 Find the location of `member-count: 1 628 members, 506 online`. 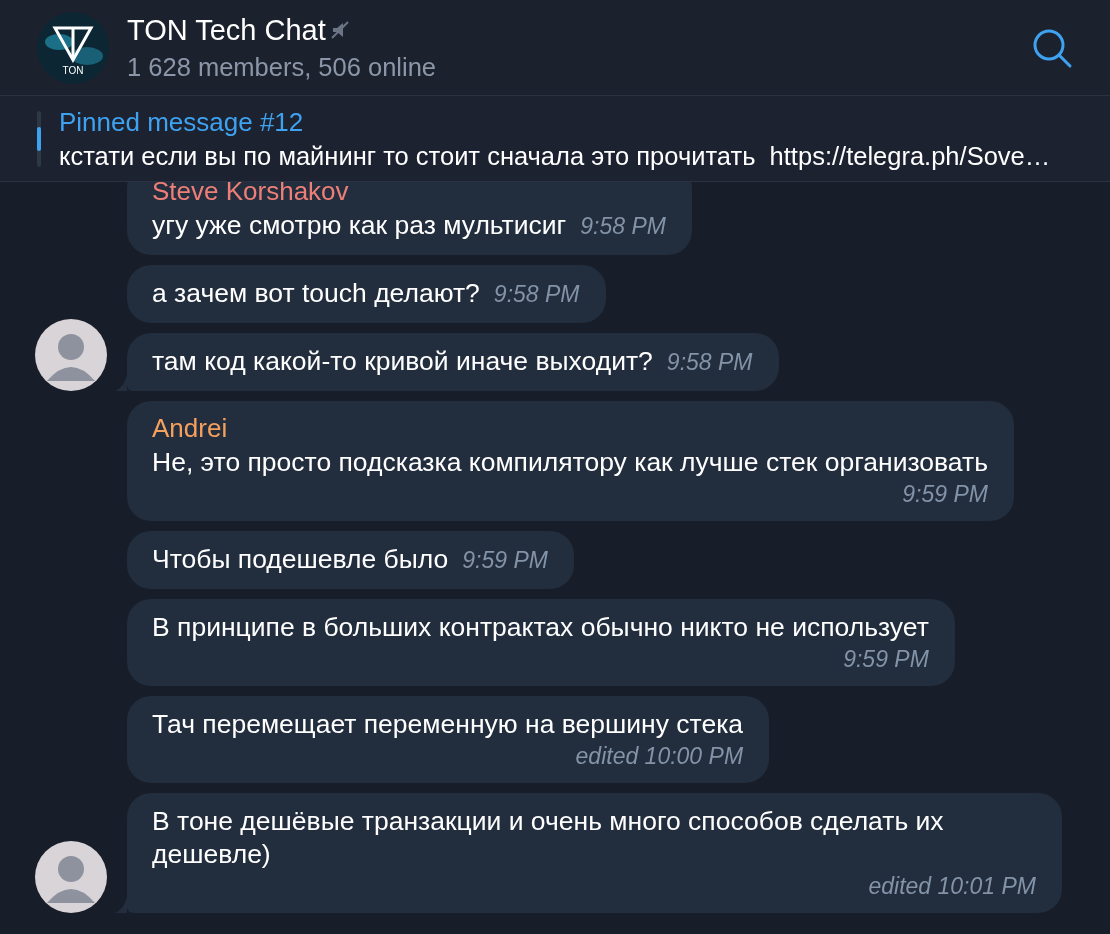

member-count: 1 628 members, 506 online is located at coordinates (282, 67).